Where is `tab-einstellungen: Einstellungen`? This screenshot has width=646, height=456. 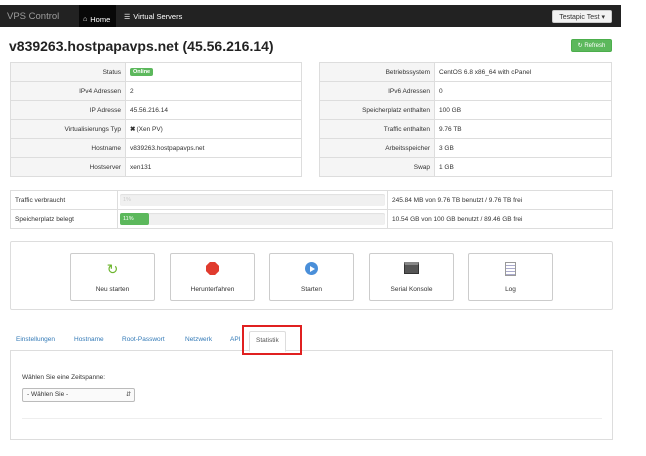
tab-einstellungen: Einstellungen is located at coordinates (35, 339).